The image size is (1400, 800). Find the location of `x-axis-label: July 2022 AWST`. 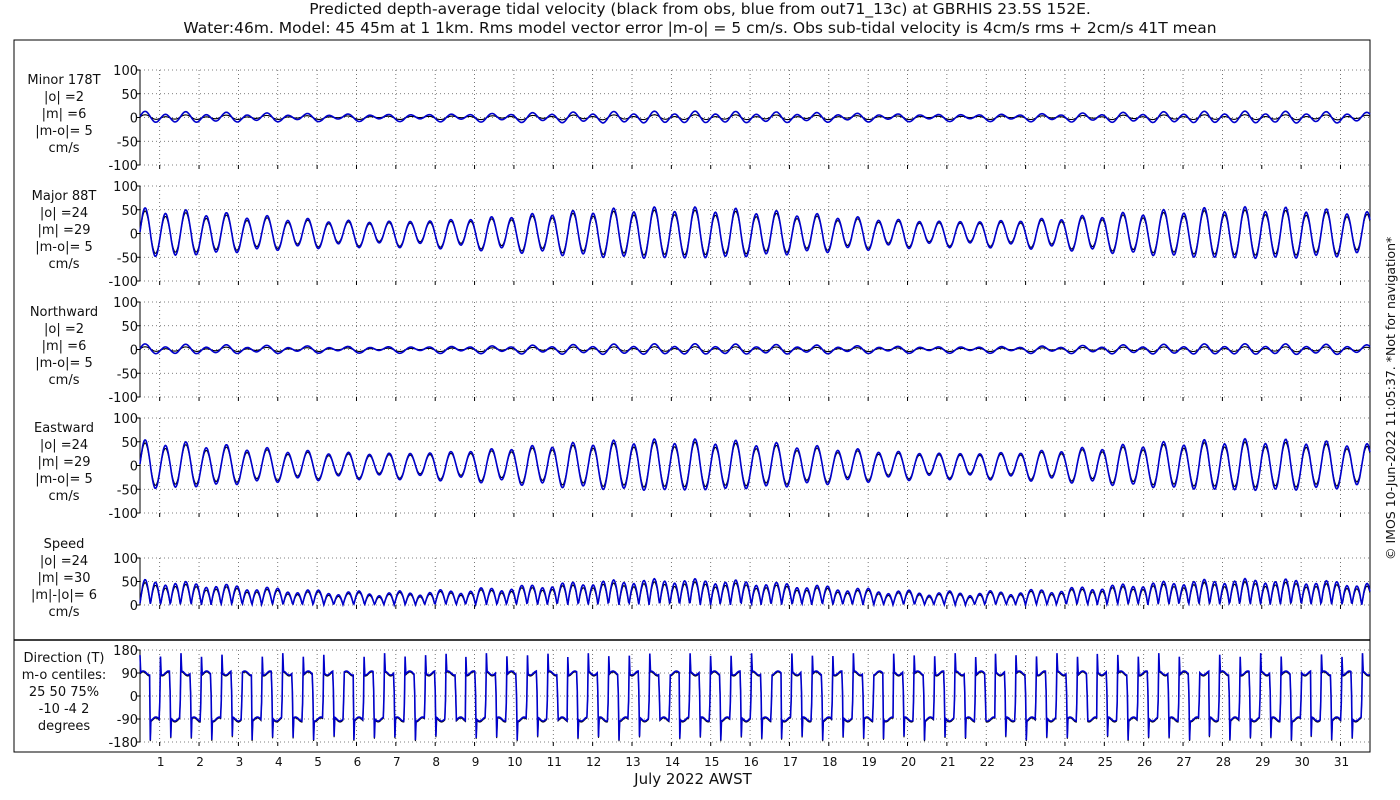

x-axis-label: July 2022 AWST is located at coordinates (692, 779).